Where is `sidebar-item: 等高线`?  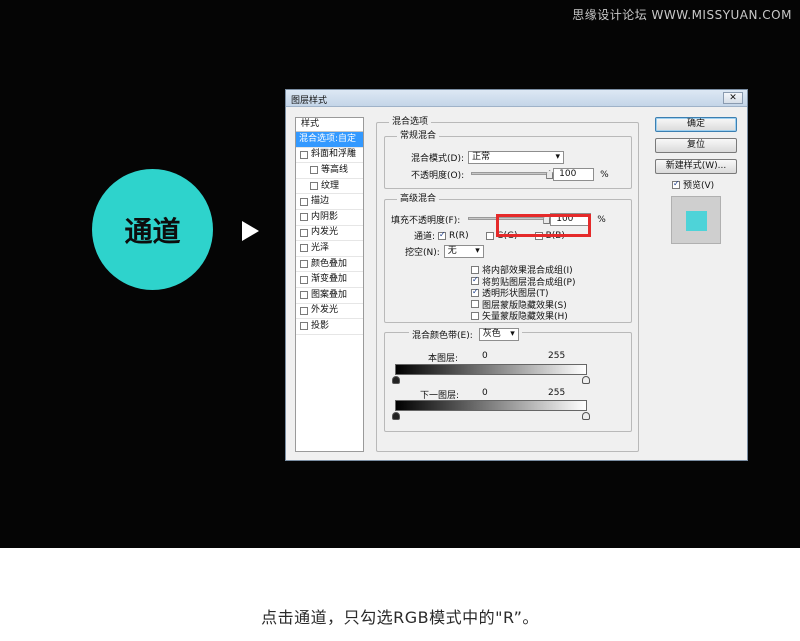 sidebar-item: 等高线 is located at coordinates (329, 171).